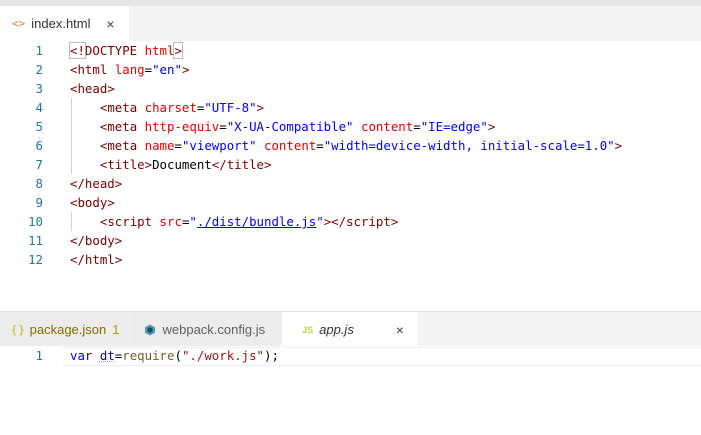 Image resolution: width=701 pixels, height=435 pixels. Describe the element at coordinates (336, 329) in the screenshot. I see `tab-label: app.js` at that location.